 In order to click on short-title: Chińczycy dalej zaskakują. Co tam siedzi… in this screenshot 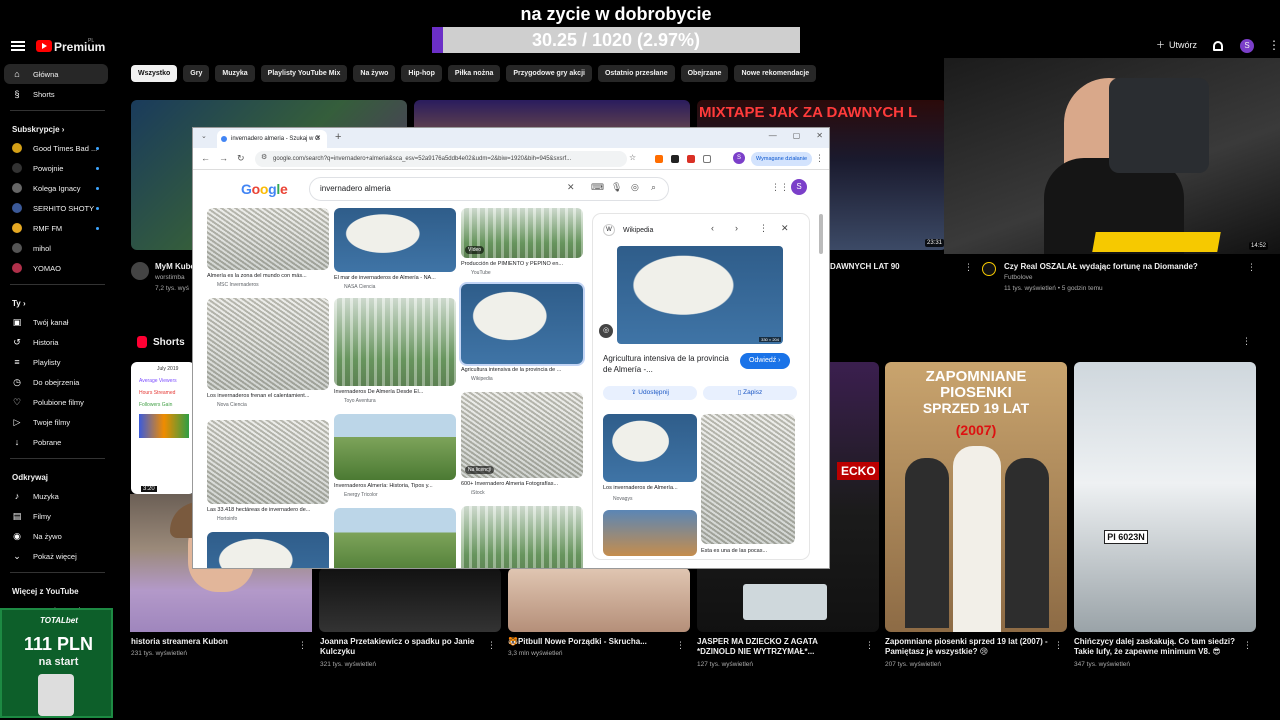, I will do `click(1156, 647)`.